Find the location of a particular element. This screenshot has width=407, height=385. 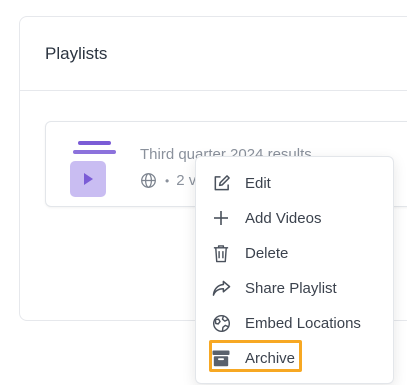

playlist-meta: • 2 v is located at coordinates (168, 180).